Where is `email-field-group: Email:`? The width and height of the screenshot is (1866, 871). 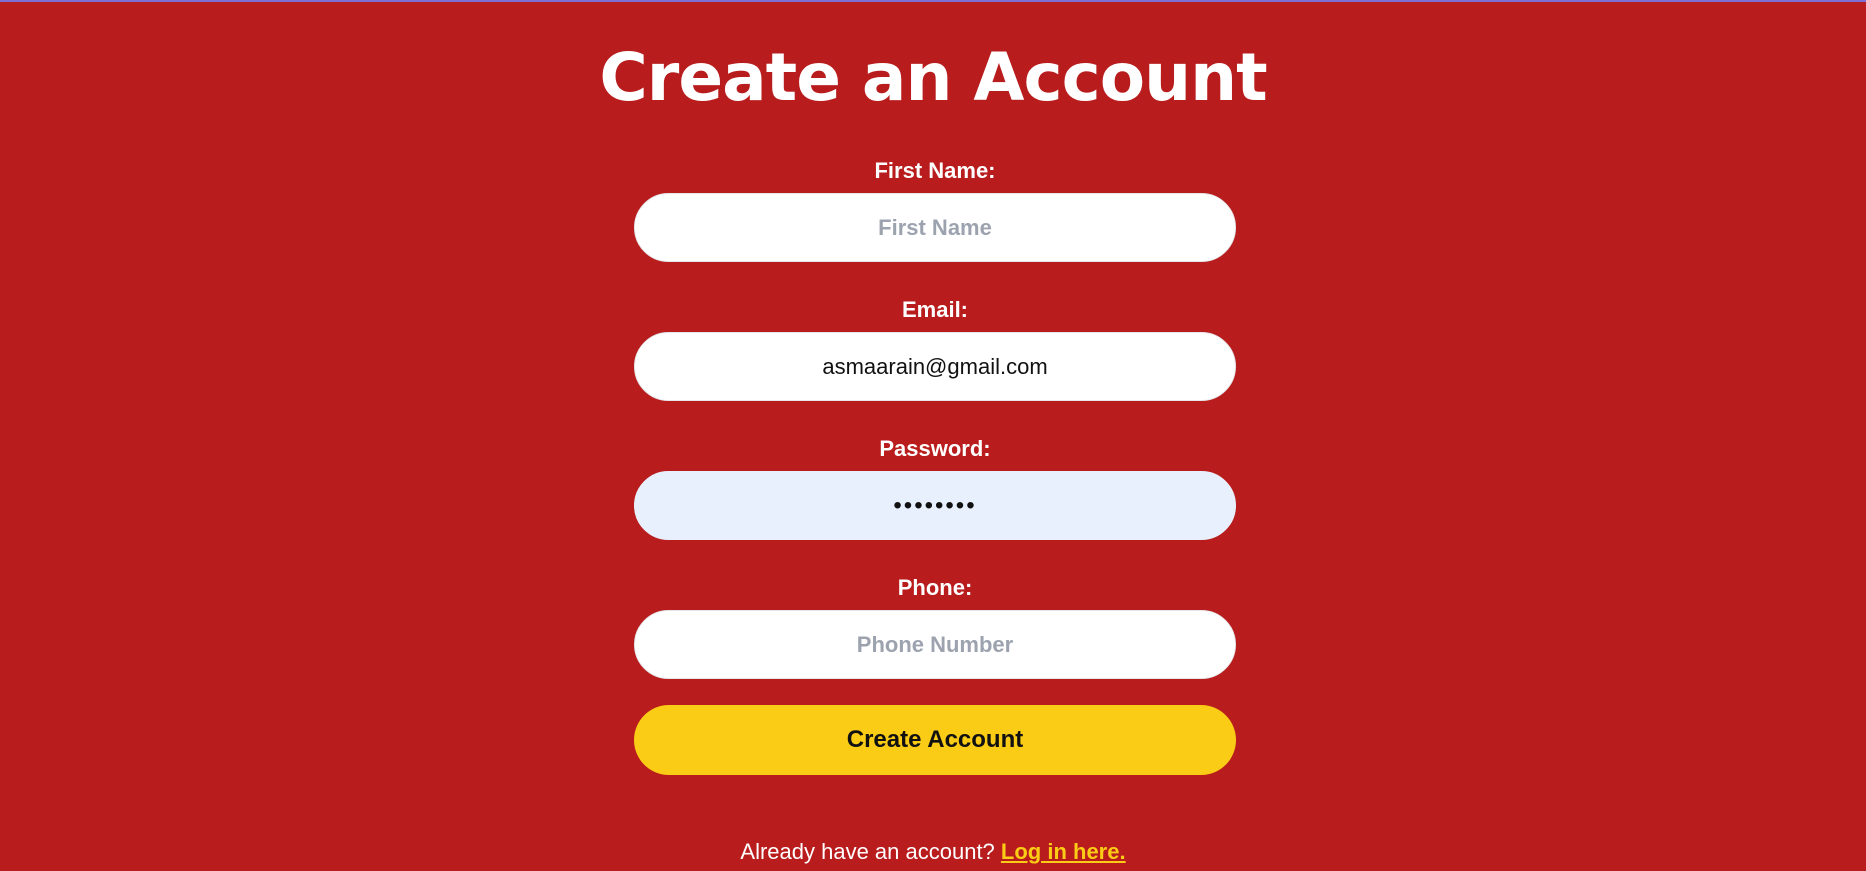
email-field-group: Email: is located at coordinates (935, 363).